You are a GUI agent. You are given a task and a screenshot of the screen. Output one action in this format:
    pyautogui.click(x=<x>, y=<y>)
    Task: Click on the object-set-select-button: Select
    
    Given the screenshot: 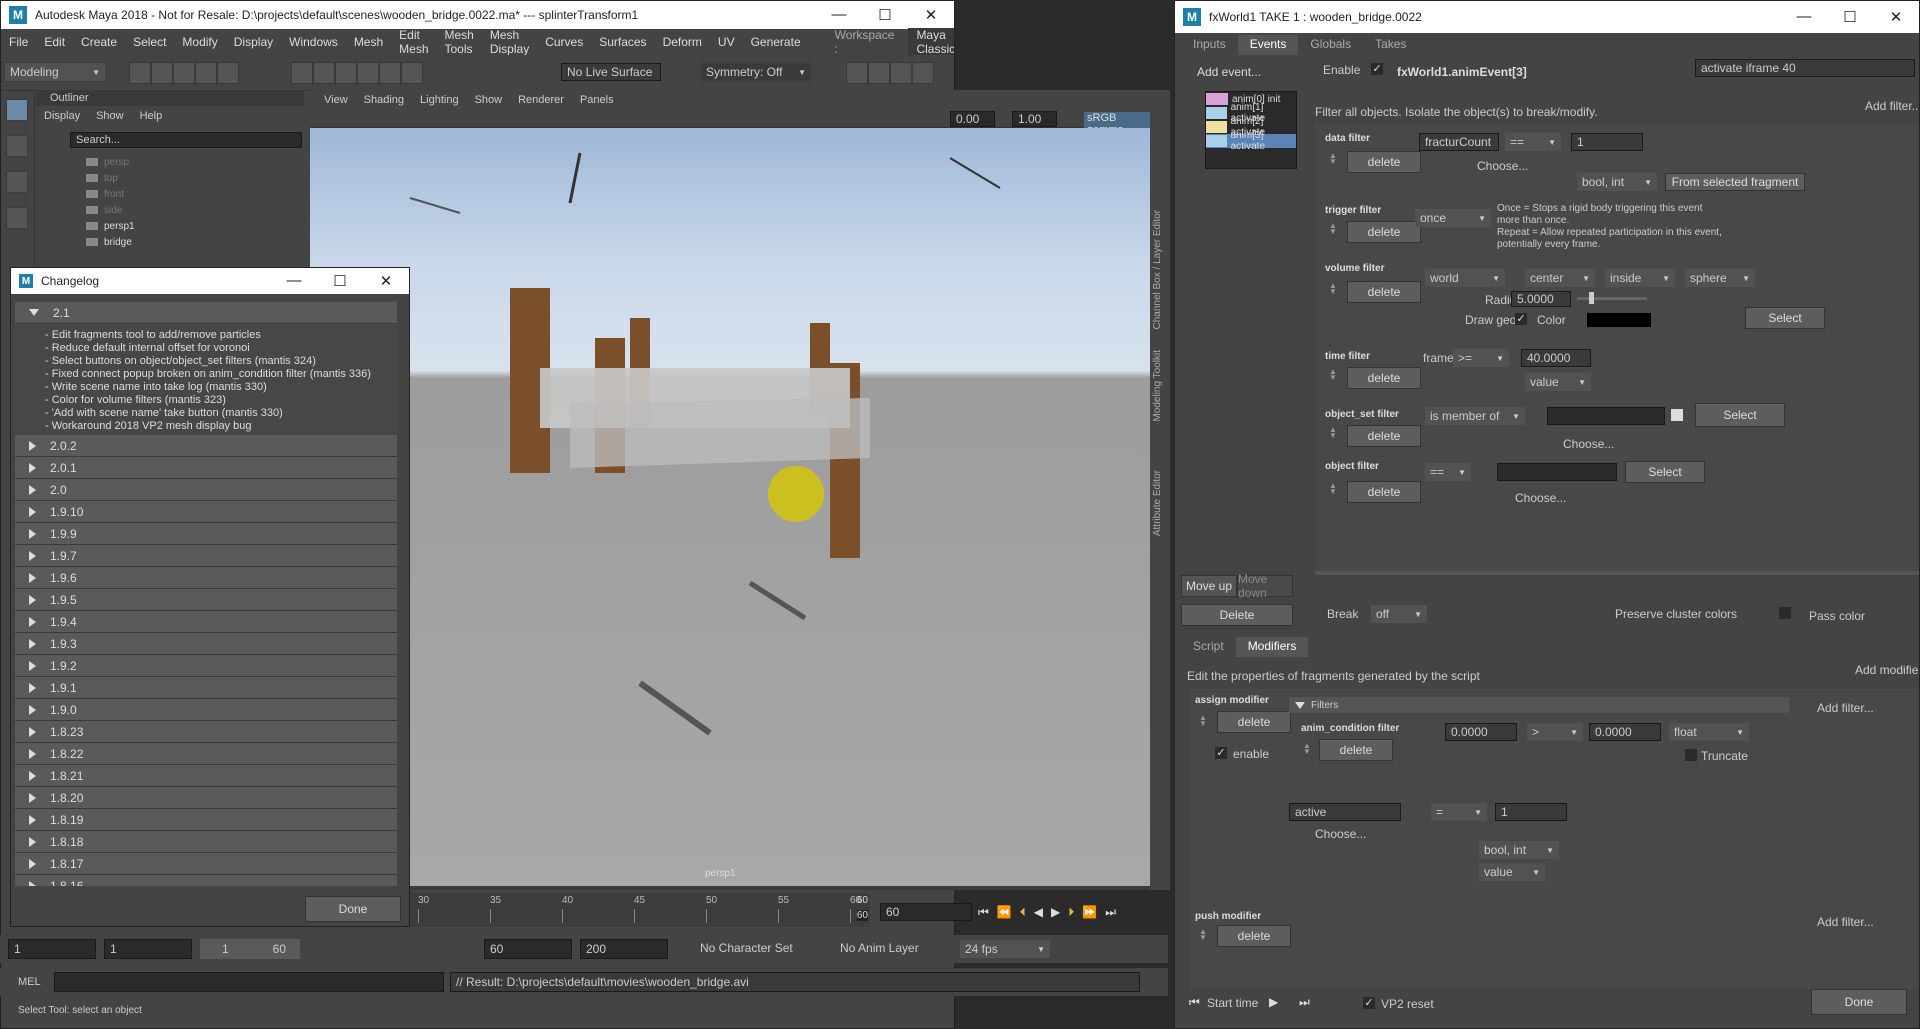 What is the action you would take?
    pyautogui.click(x=1740, y=415)
    